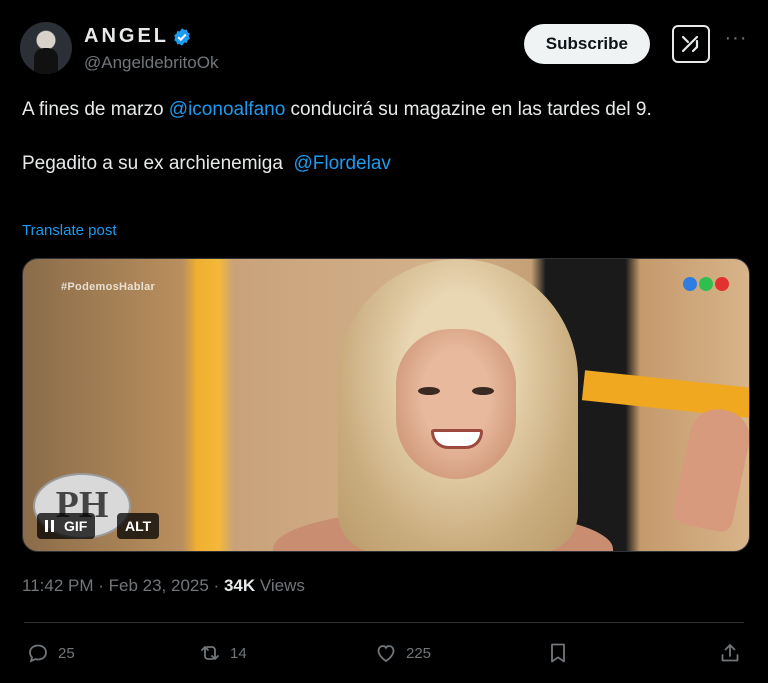 The height and width of the screenshot is (683, 768). I want to click on like-button: 225, so click(402, 653).